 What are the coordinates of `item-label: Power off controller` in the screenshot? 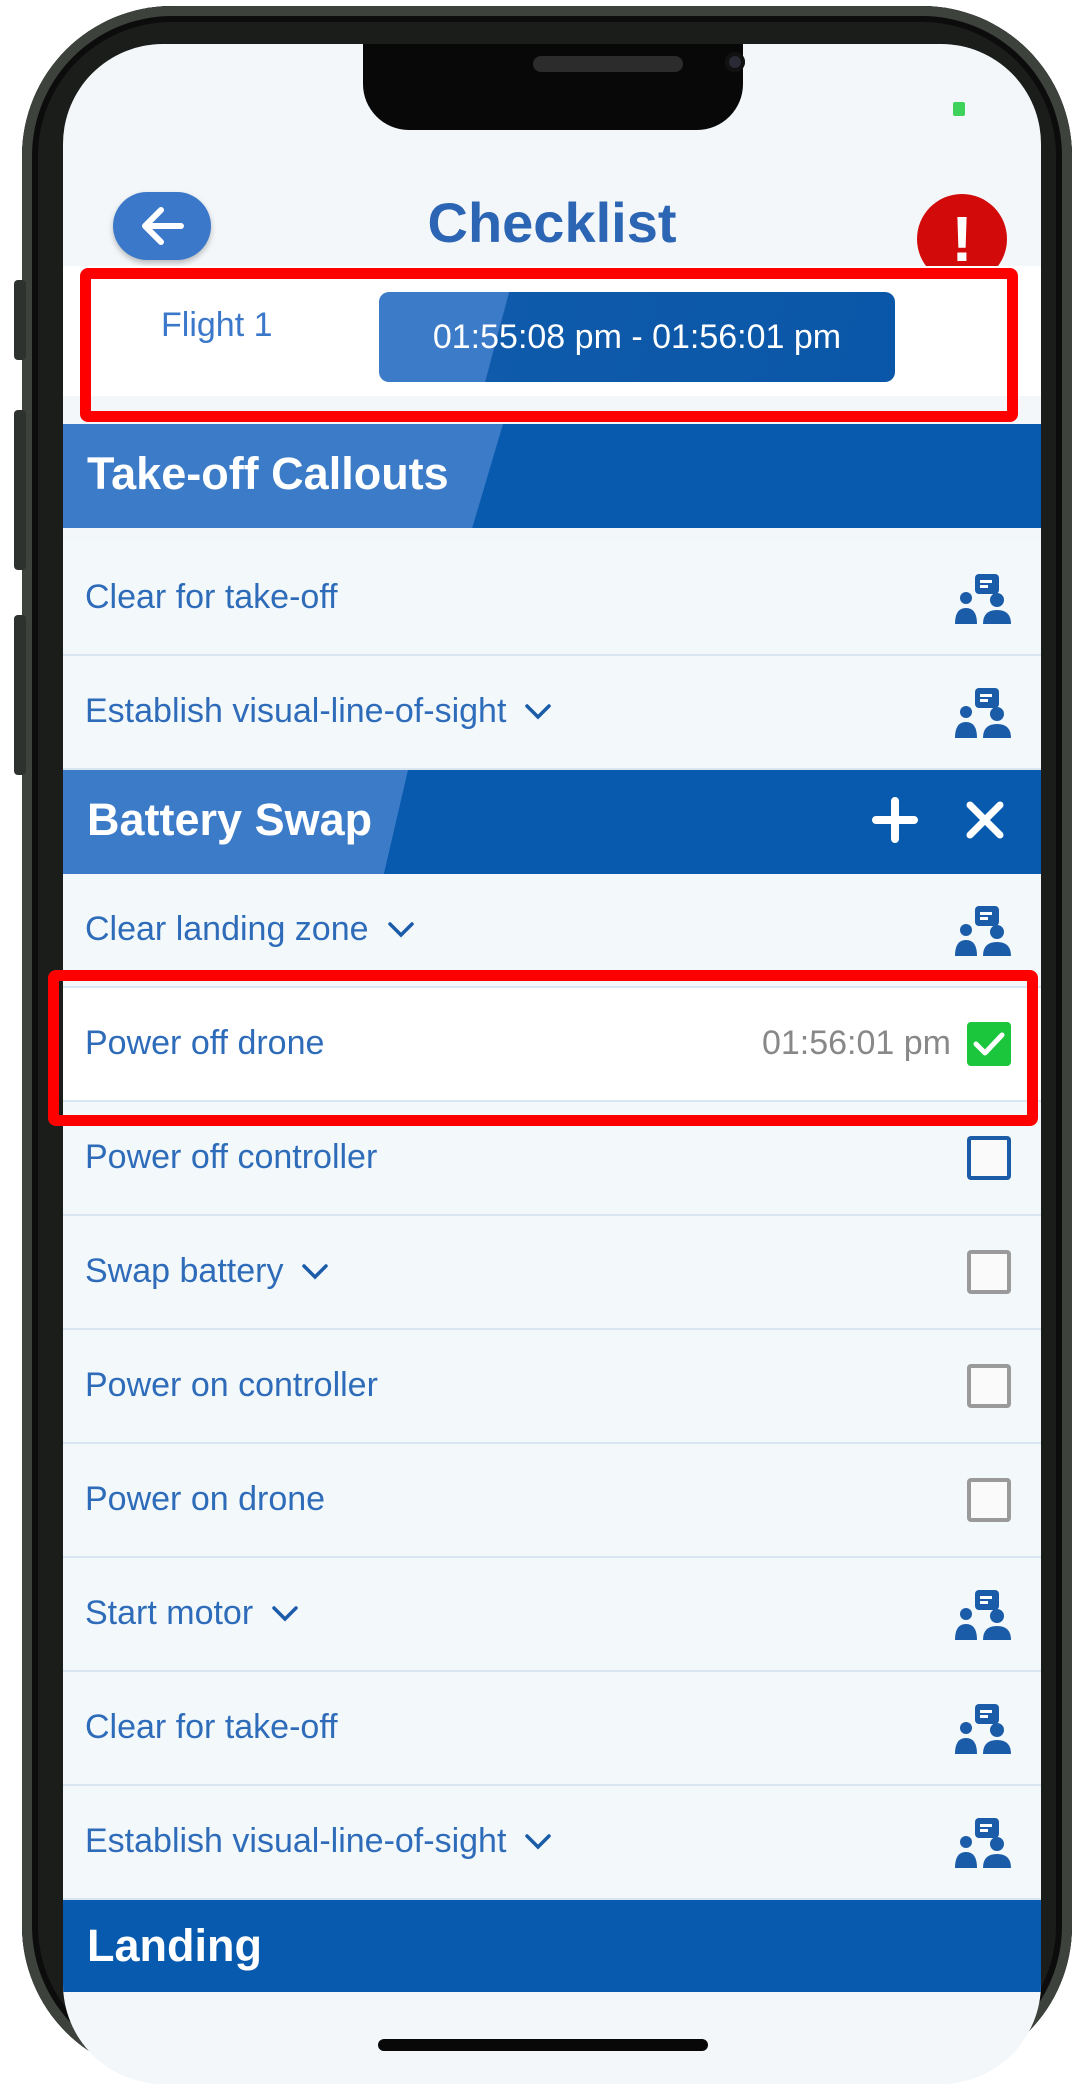 It's located at (231, 1157).